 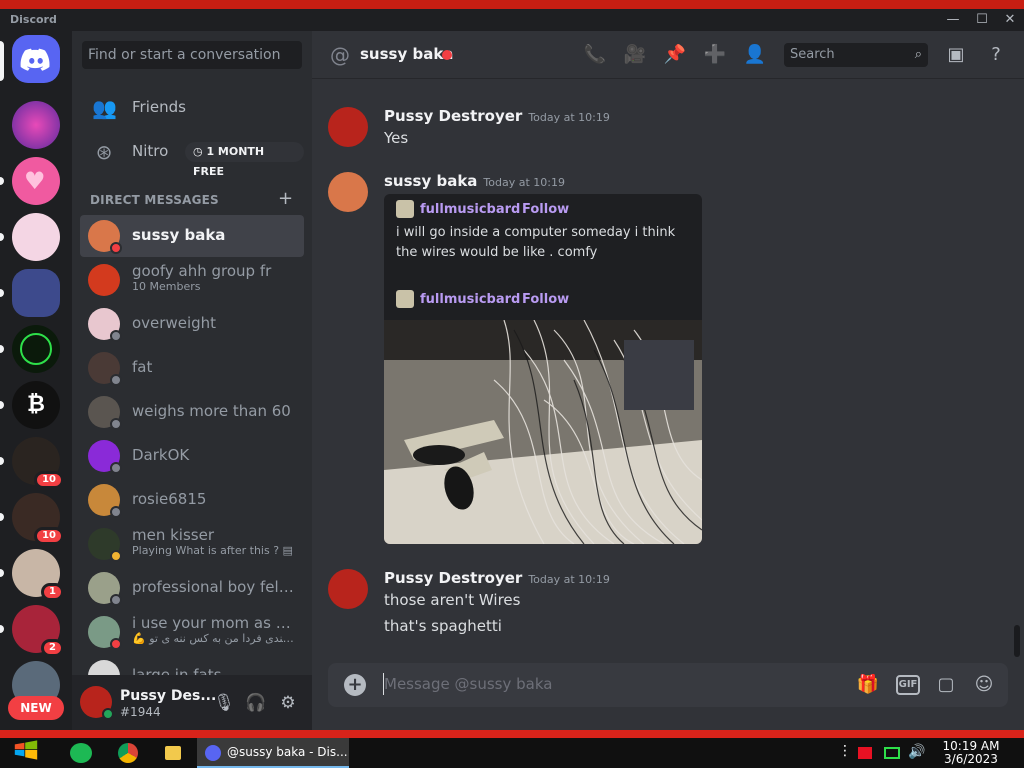 What do you see at coordinates (956, 55) in the screenshot?
I see `inbox-icon: ▣` at bounding box center [956, 55].